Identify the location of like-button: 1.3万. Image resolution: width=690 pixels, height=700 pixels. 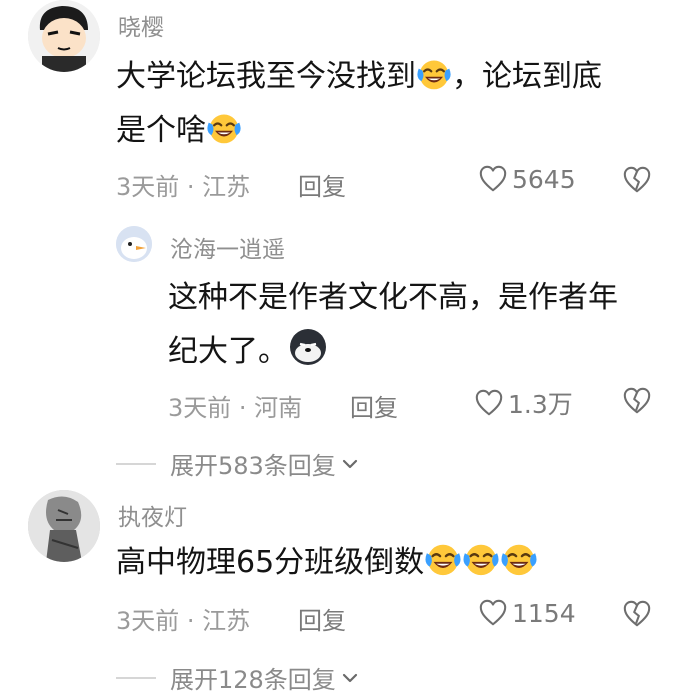
(523, 403).